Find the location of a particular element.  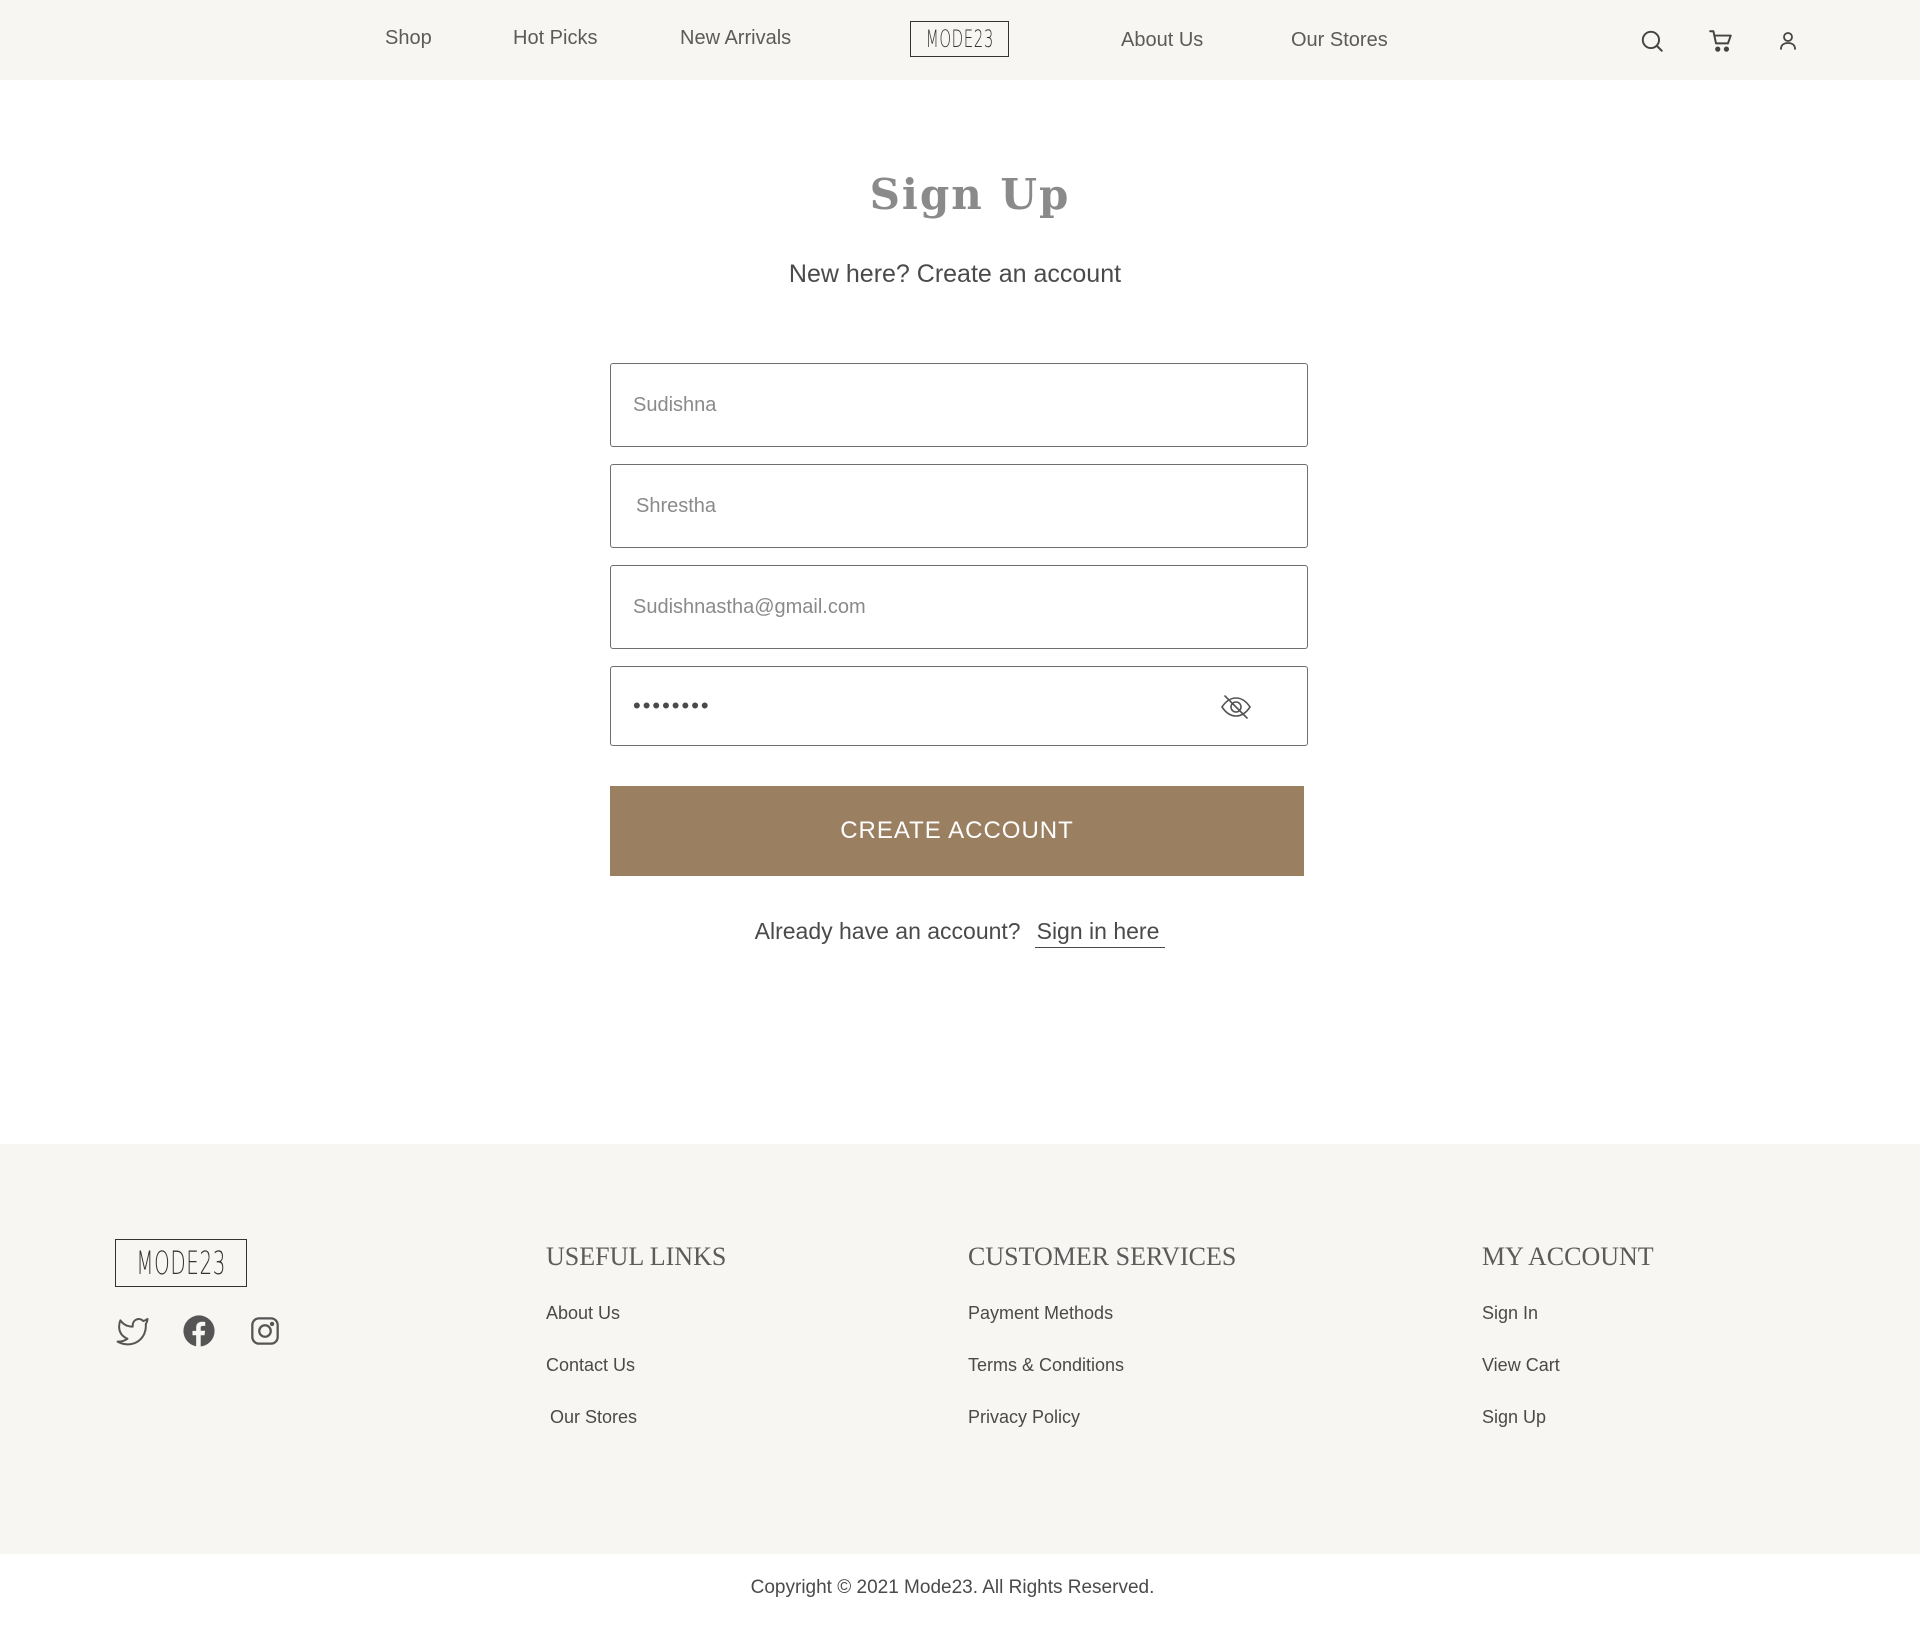

cart-icon is located at coordinates (1721, 41).